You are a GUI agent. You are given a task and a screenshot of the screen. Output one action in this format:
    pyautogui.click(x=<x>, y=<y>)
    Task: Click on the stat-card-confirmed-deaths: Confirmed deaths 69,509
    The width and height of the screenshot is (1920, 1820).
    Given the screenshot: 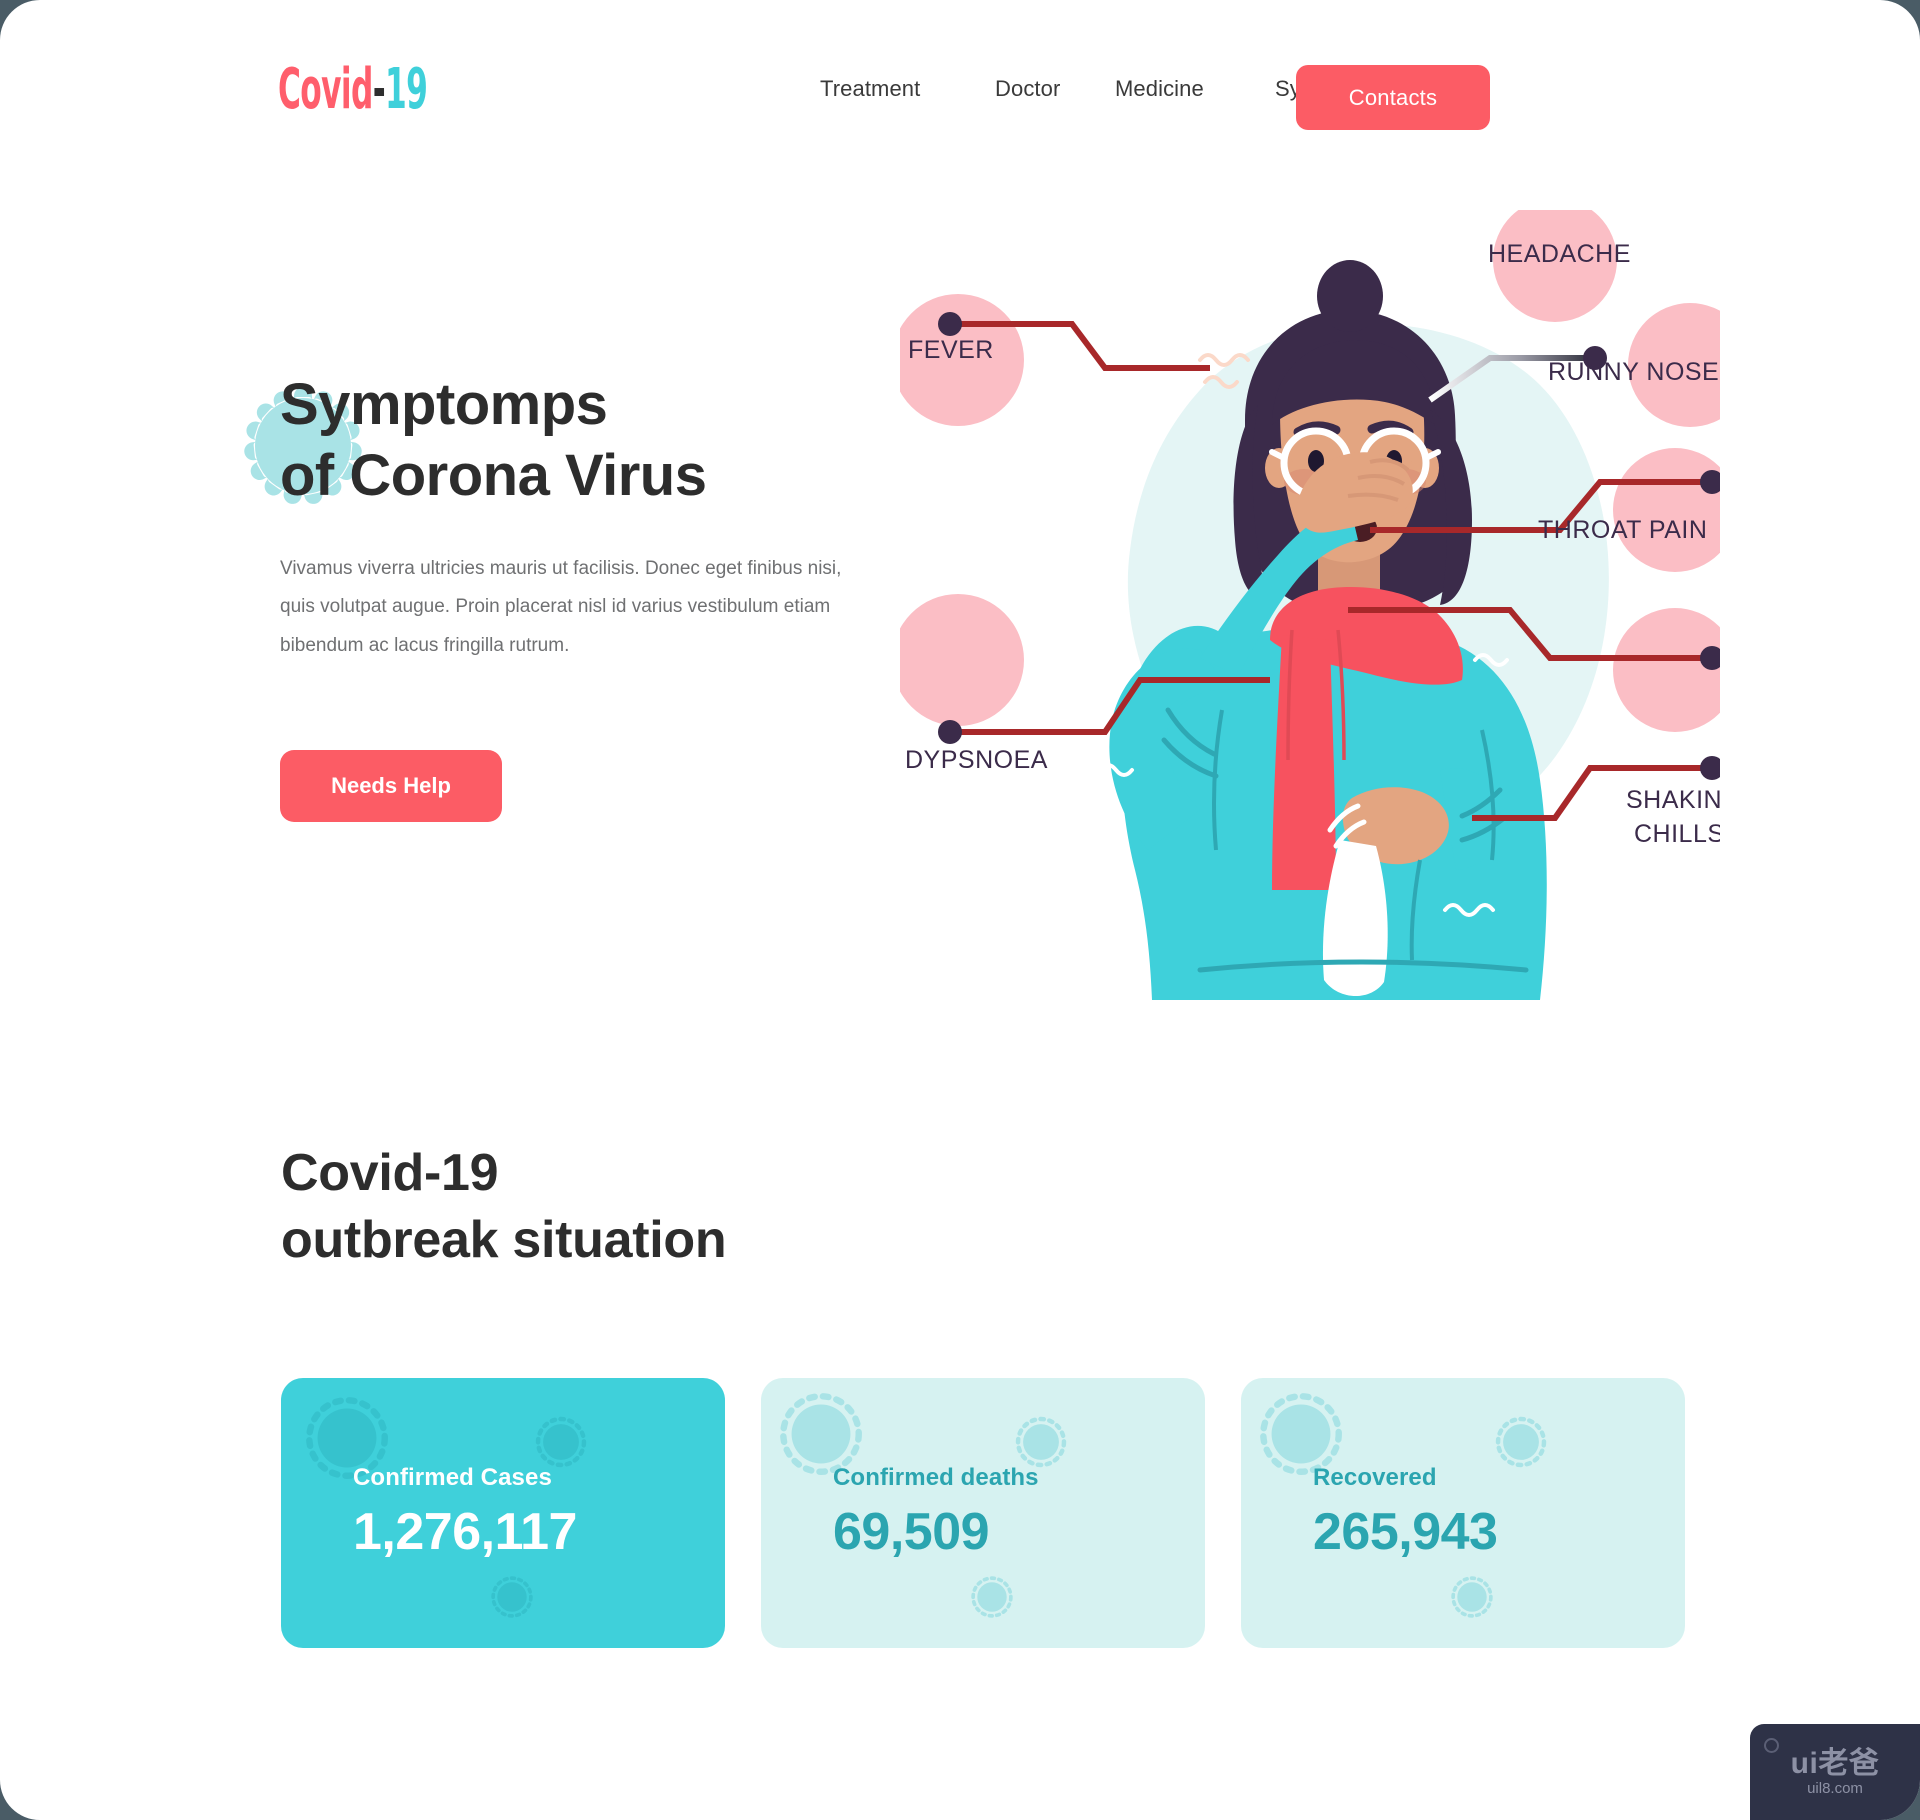 What is the action you would take?
    pyautogui.click(x=983, y=1513)
    